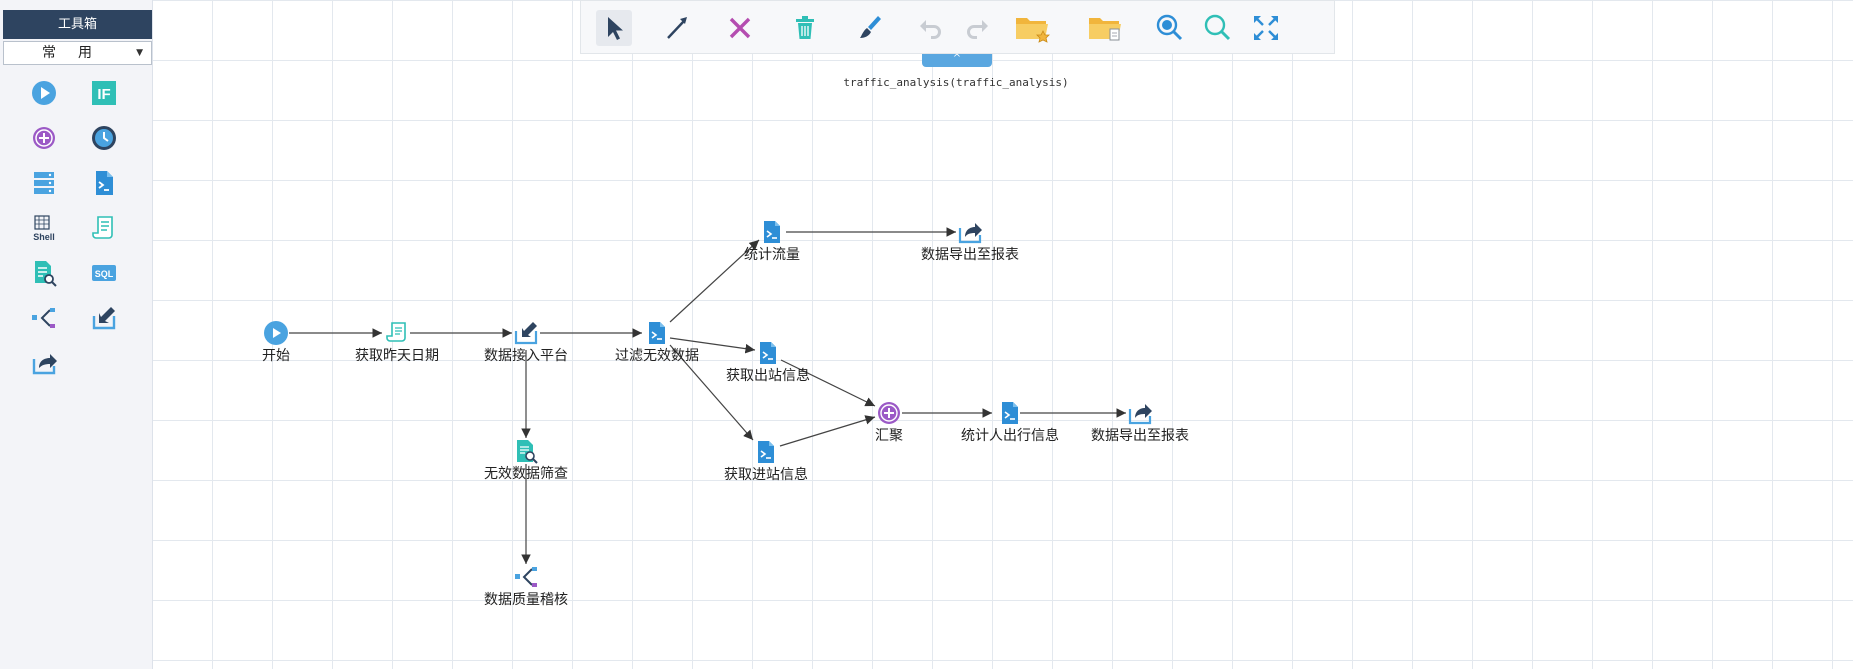 The image size is (1853, 669). Describe the element at coordinates (526, 356) in the screenshot. I see `node-label: 数据接入平台` at that location.